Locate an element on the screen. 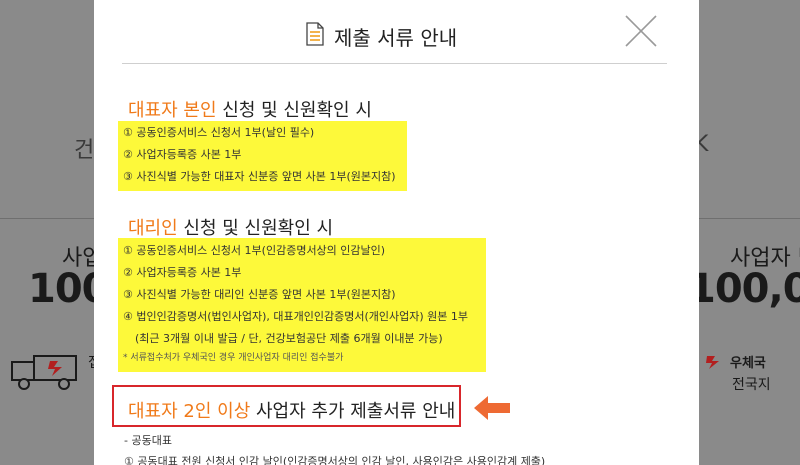 The image size is (800, 465). agent-note: * 서류접수처가 우체국인 경우 개인사업자 대리인 접수불가 is located at coordinates (233, 358).